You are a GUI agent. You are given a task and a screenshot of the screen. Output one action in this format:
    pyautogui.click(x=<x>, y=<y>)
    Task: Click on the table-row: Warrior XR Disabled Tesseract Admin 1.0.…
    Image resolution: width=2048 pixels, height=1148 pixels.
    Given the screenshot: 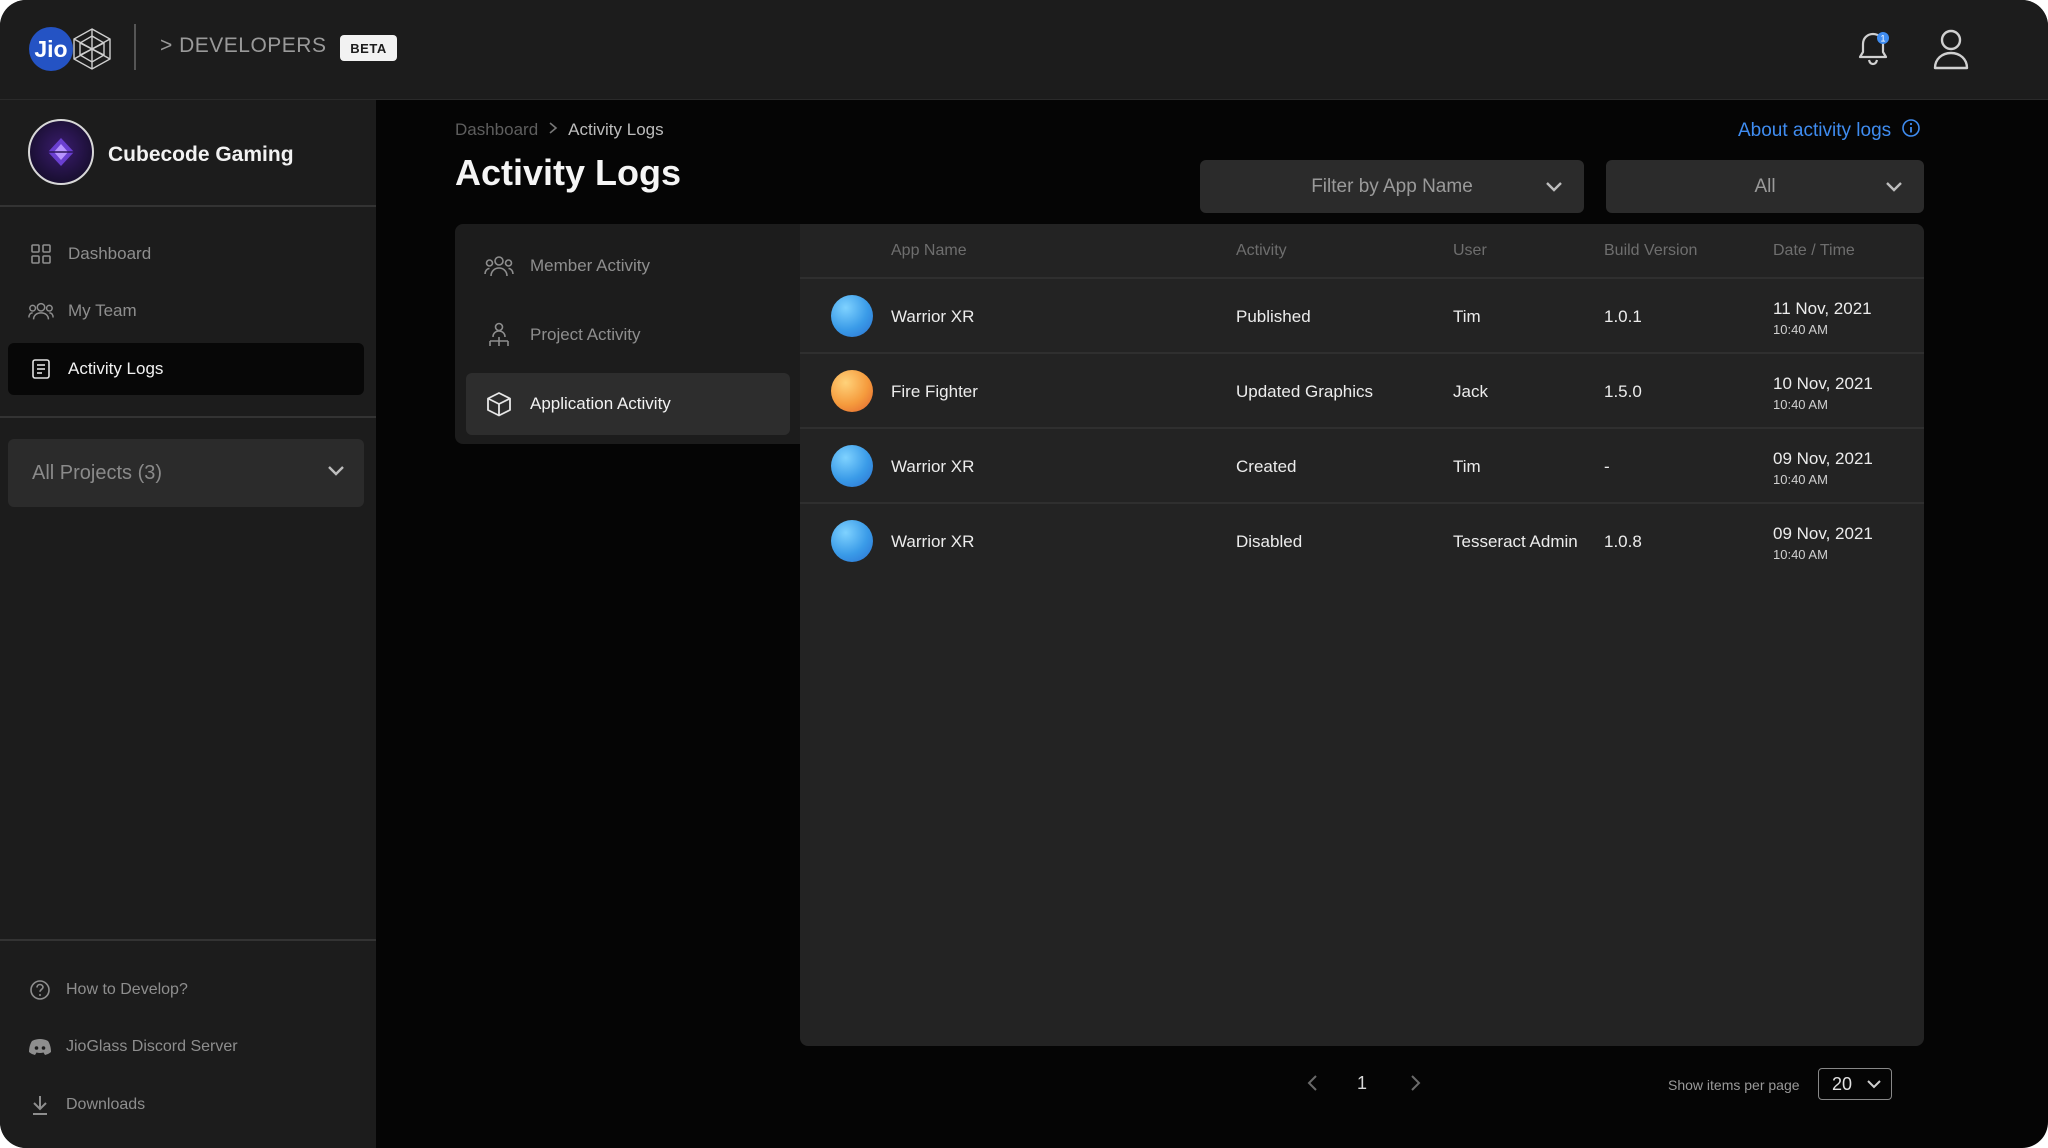 What is the action you would take?
    pyautogui.click(x=1362, y=541)
    